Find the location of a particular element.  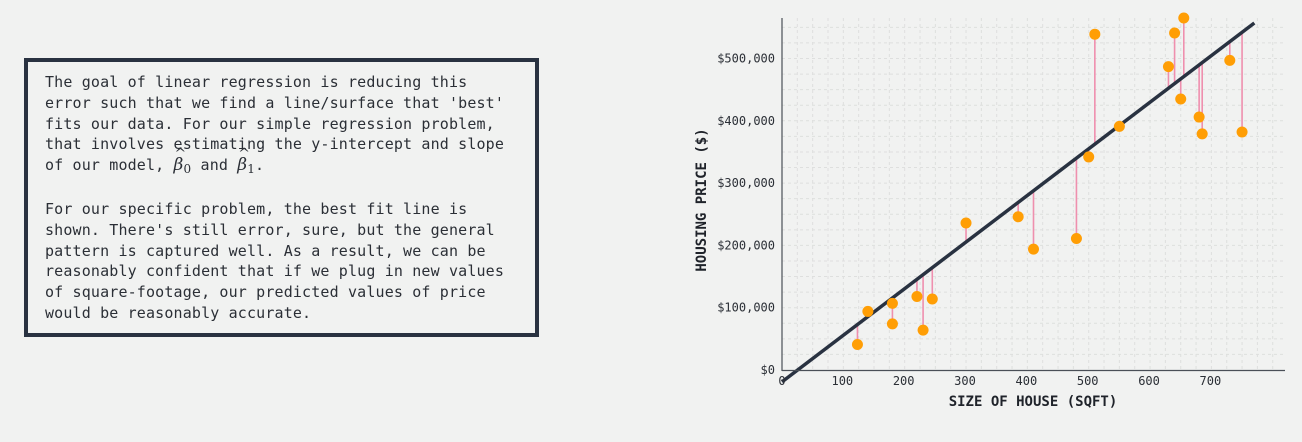

y-tick-label: $100,000 is located at coordinates (746, 308).